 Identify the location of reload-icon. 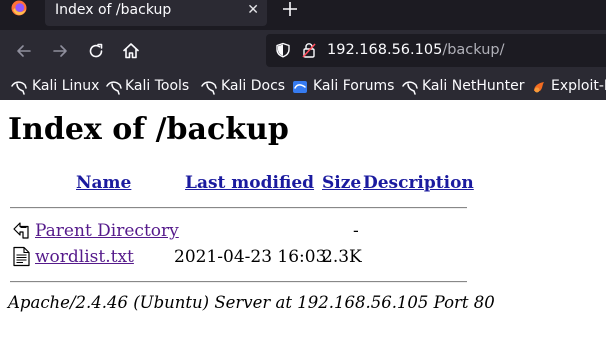
(96, 51).